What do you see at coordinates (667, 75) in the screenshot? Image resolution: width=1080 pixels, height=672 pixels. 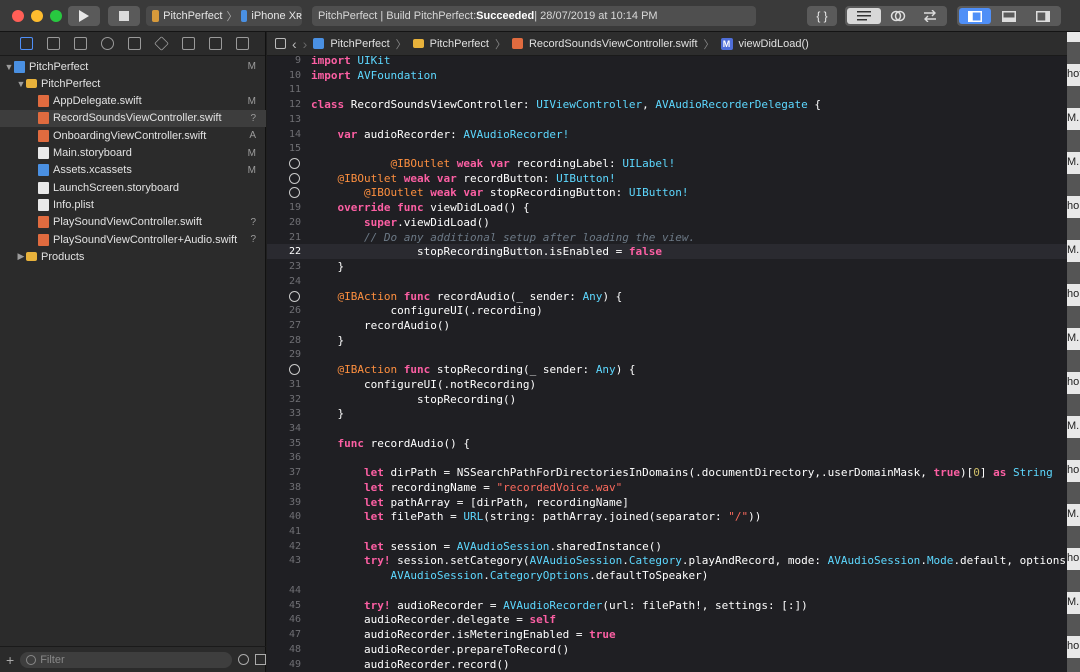 I see `code-line: 10 import AVFoundation` at bounding box center [667, 75].